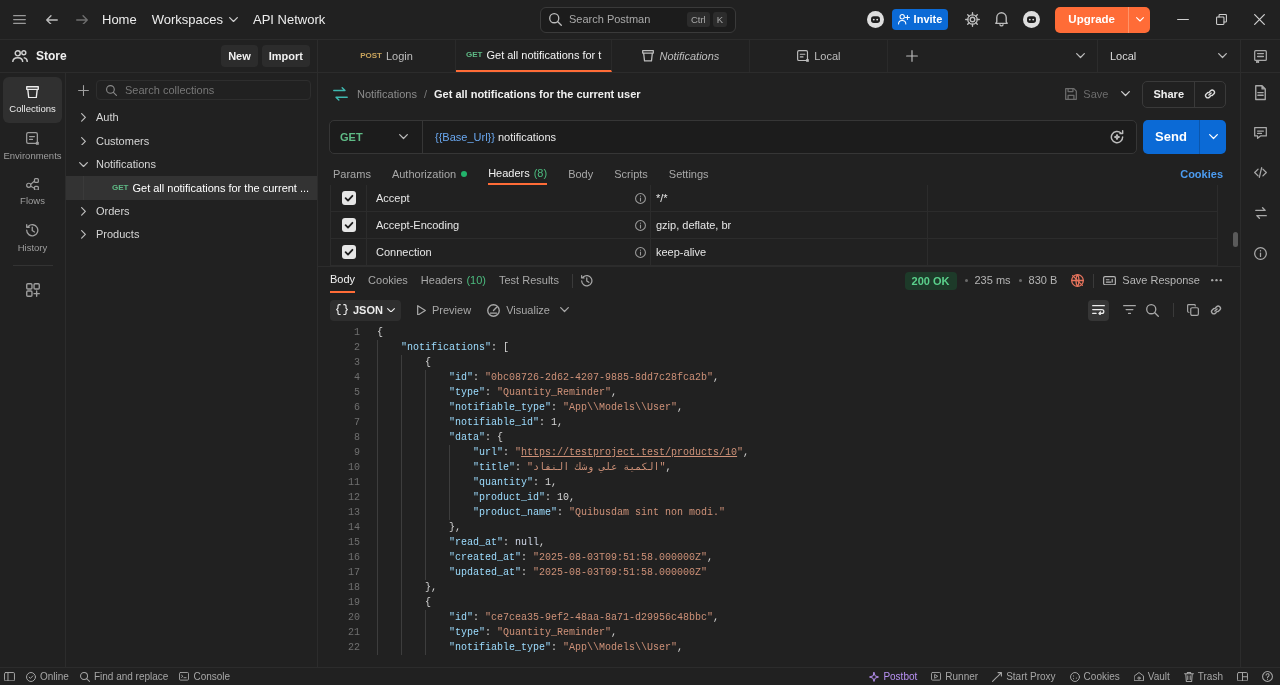 The width and height of the screenshot is (1280, 685). I want to click on back-arrow-icon, so click(52, 19).